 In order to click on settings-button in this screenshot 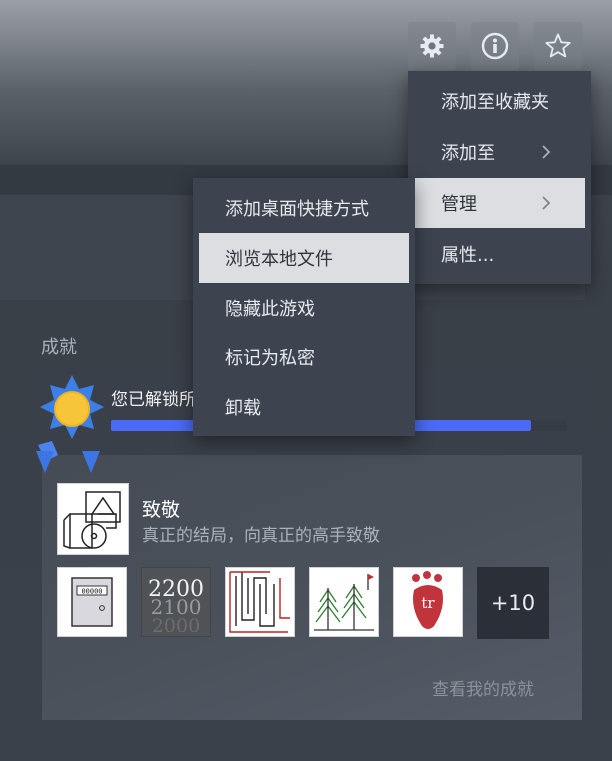, I will do `click(432, 46)`.